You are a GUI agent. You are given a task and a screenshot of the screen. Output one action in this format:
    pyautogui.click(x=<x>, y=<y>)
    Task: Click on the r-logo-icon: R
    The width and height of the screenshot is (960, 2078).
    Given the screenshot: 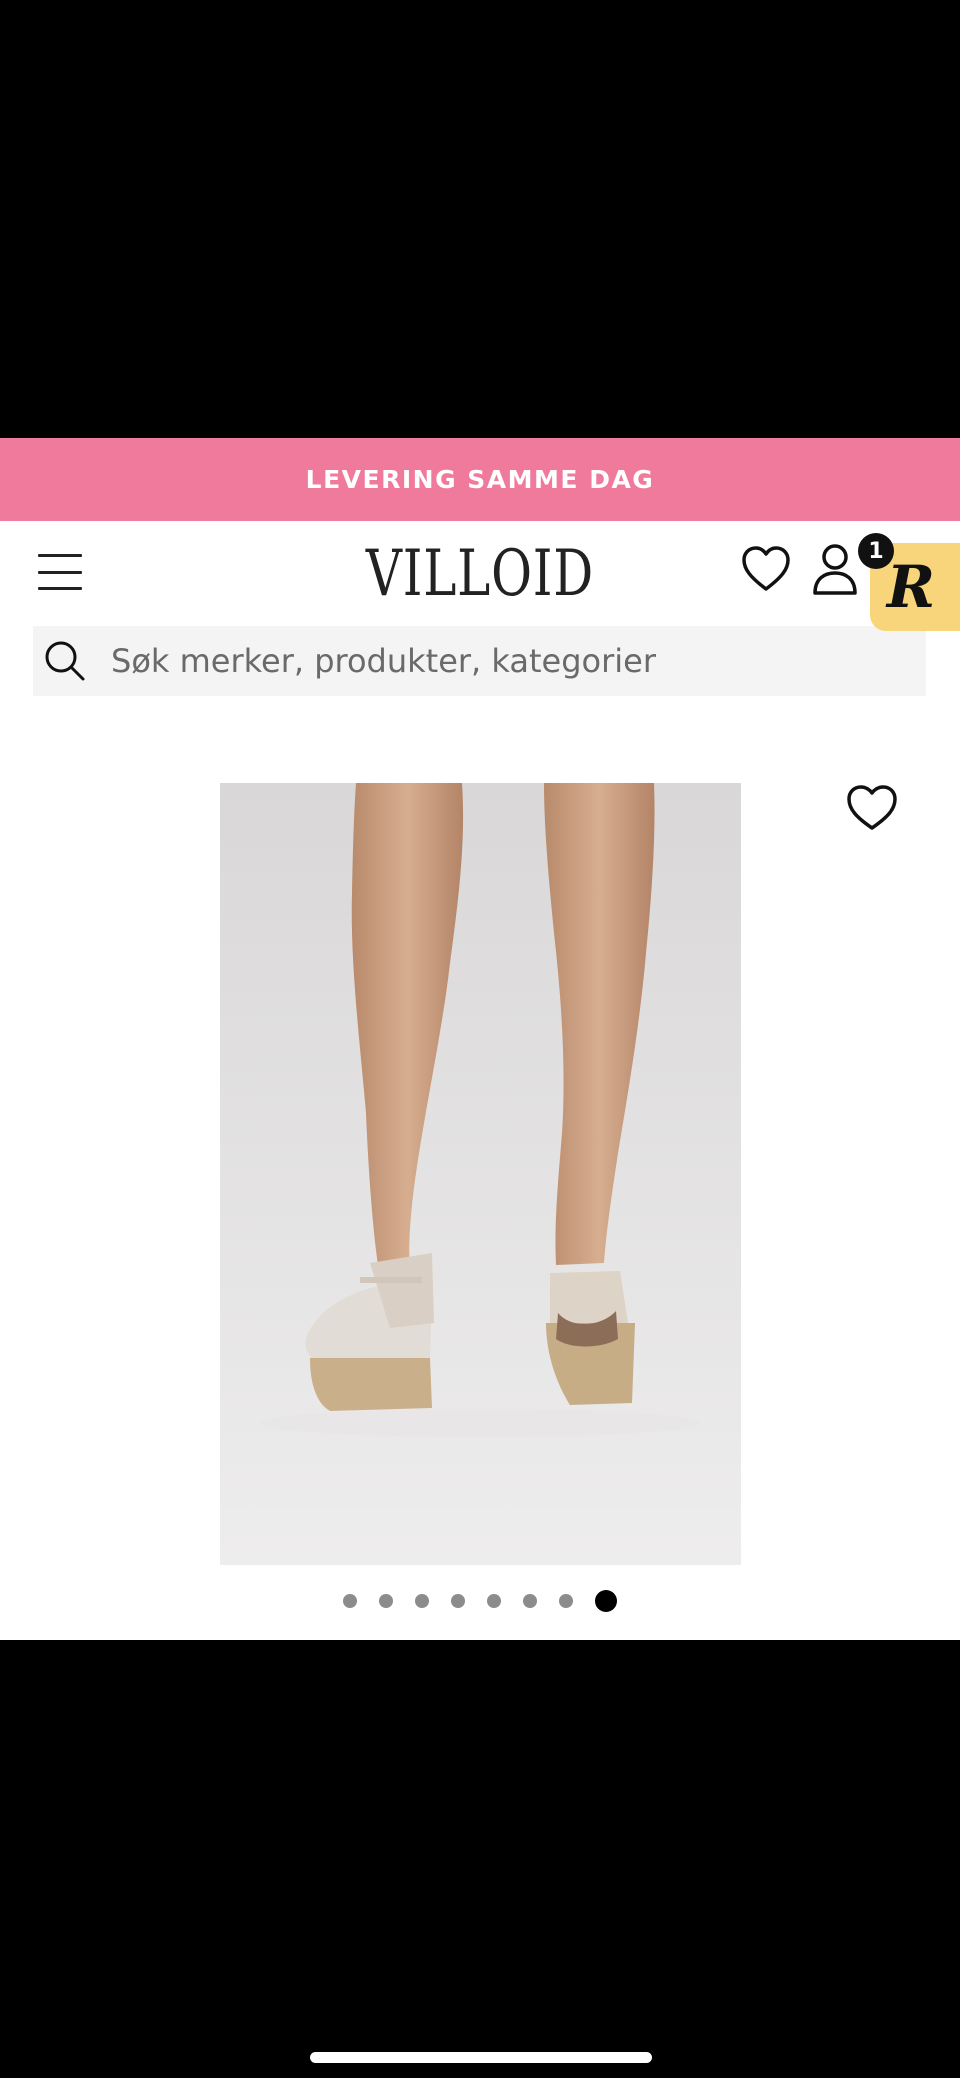 What is the action you would take?
    pyautogui.click(x=911, y=587)
    